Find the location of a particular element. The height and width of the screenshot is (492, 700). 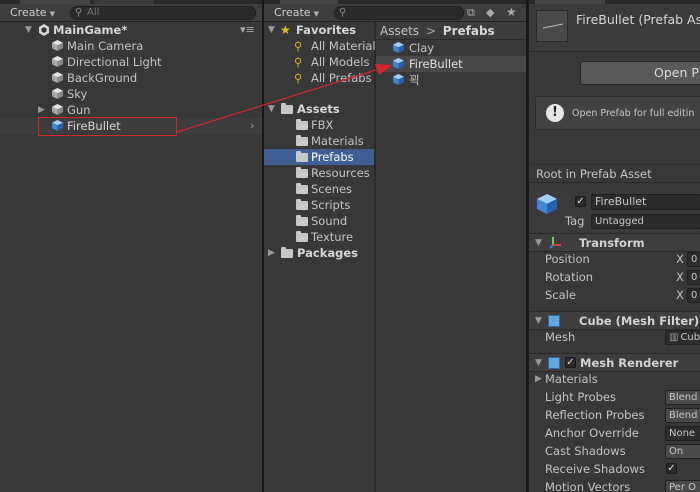

folder-item: FBX is located at coordinates (395, 125).